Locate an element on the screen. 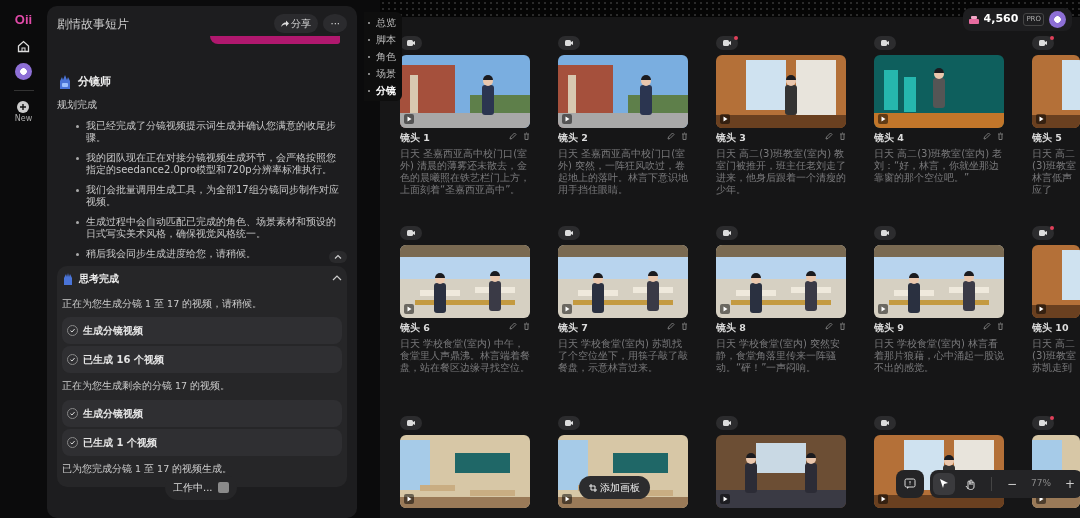  more-button: ··· is located at coordinates (335, 23).